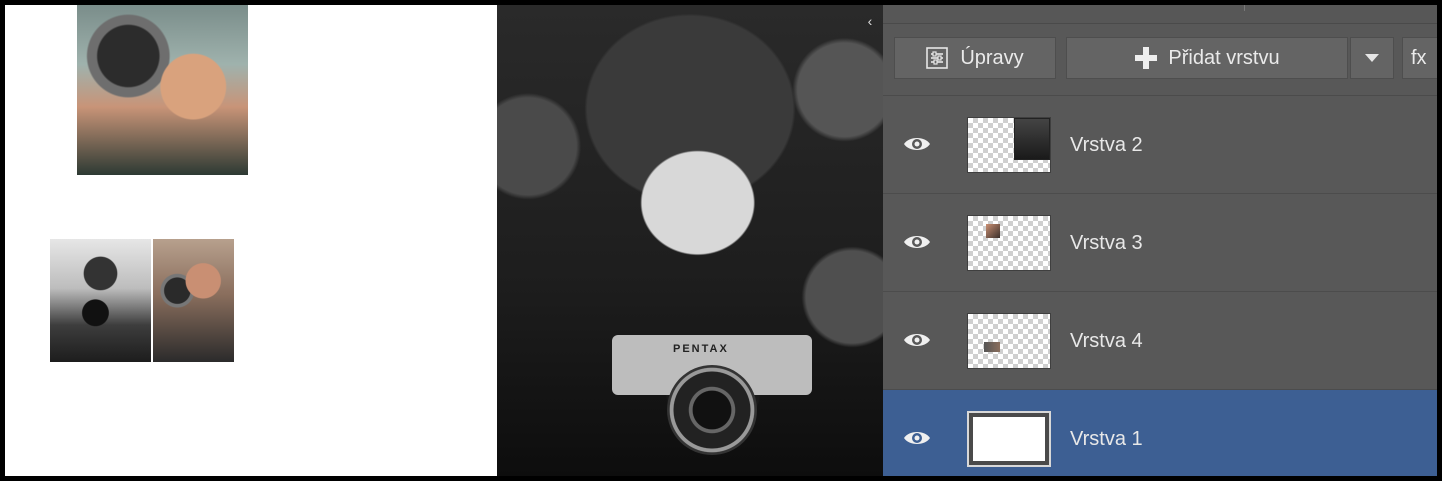 This screenshot has height=481, width=1442. What do you see at coordinates (1160, 14) in the screenshot?
I see `panel-top-strip` at bounding box center [1160, 14].